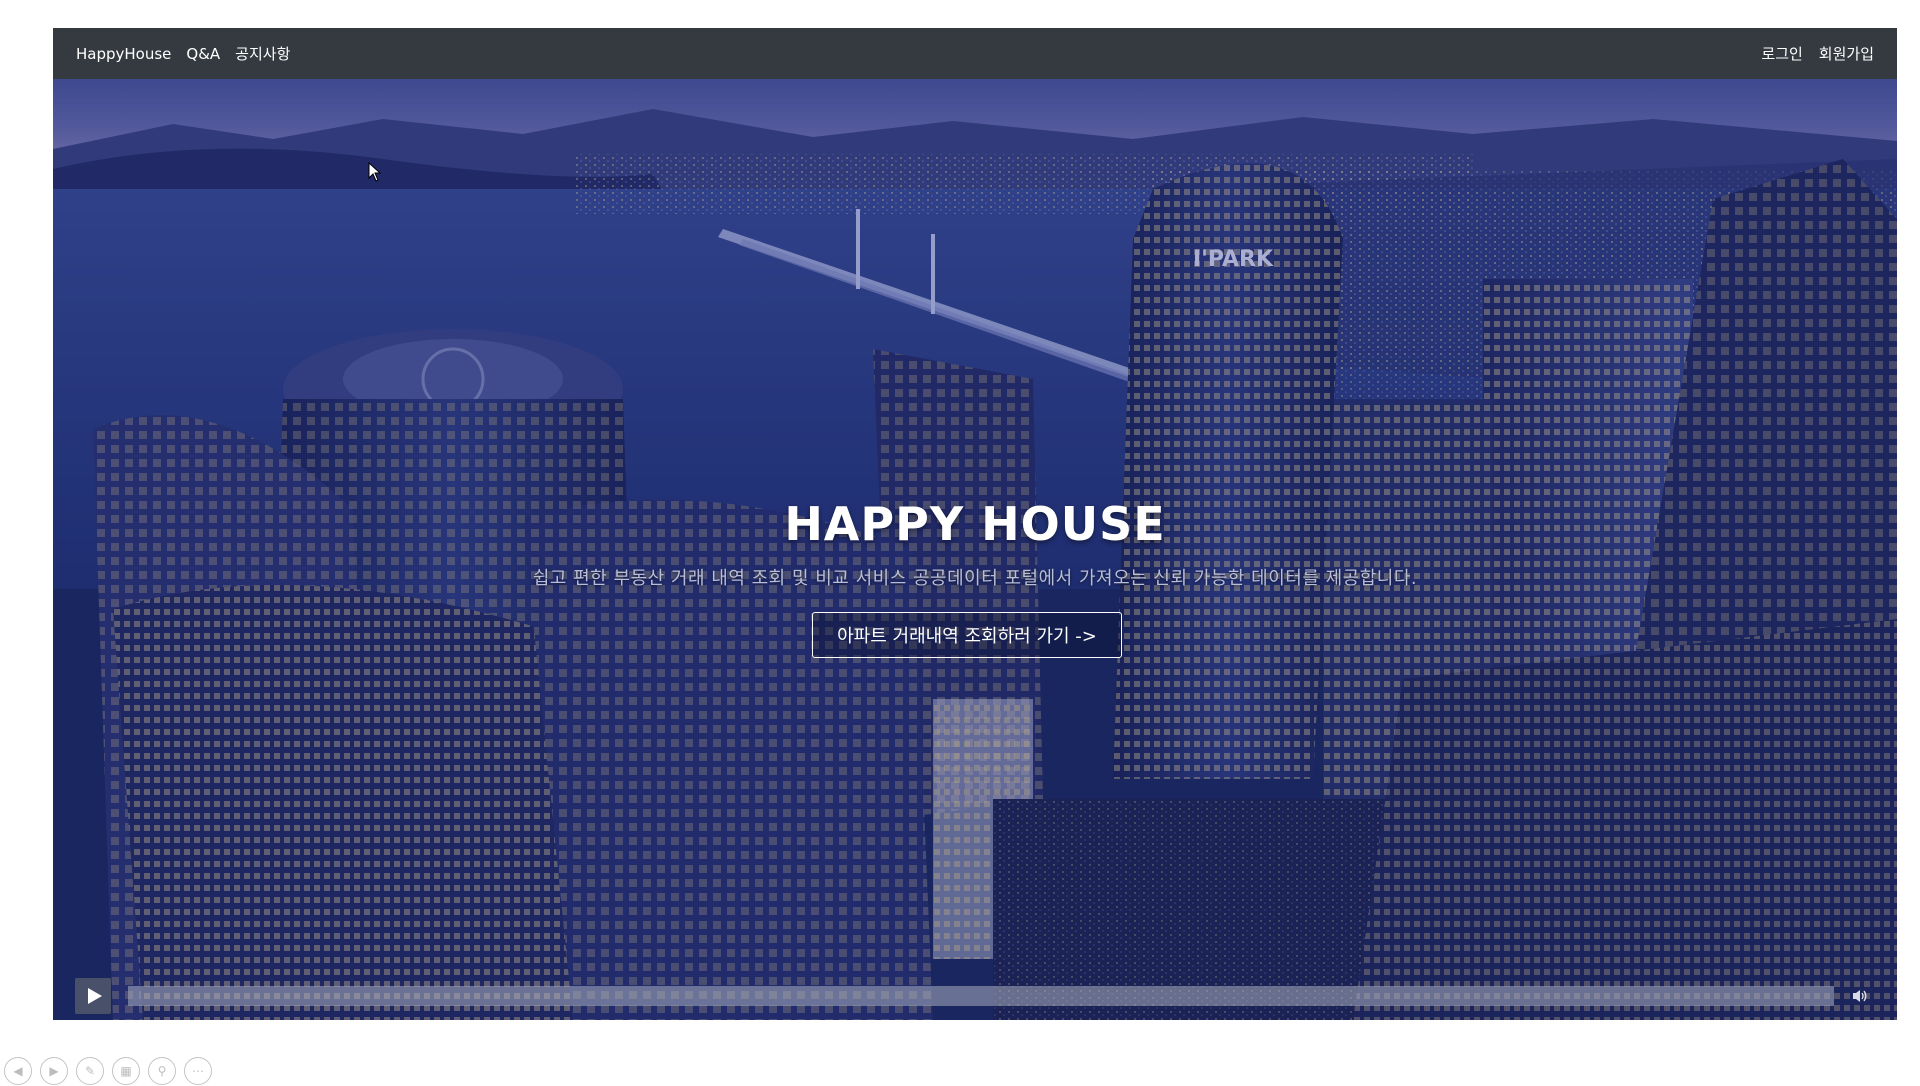 This screenshot has width=1920, height=1086. I want to click on more-button: ⋯, so click(198, 1071).